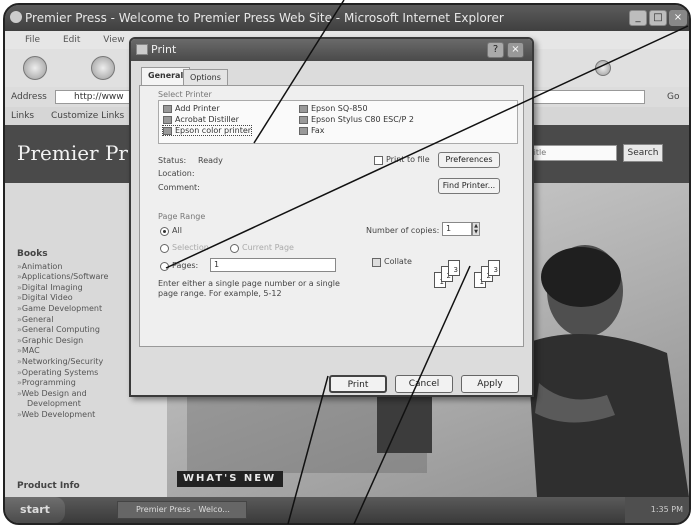 The width and height of the screenshot is (693, 525). What do you see at coordinates (412, 394) in the screenshot?
I see `callout-line-copies` at bounding box center [412, 394].